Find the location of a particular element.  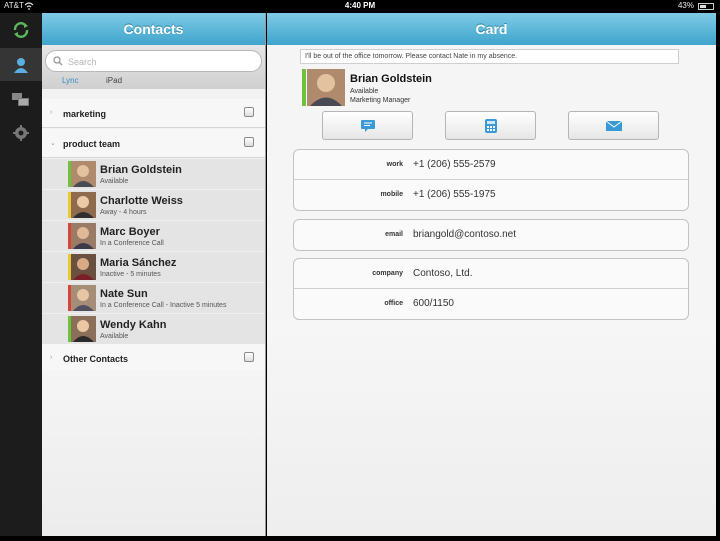

contact-row: Brian Goldstein Available is located at coordinates (153, 174).